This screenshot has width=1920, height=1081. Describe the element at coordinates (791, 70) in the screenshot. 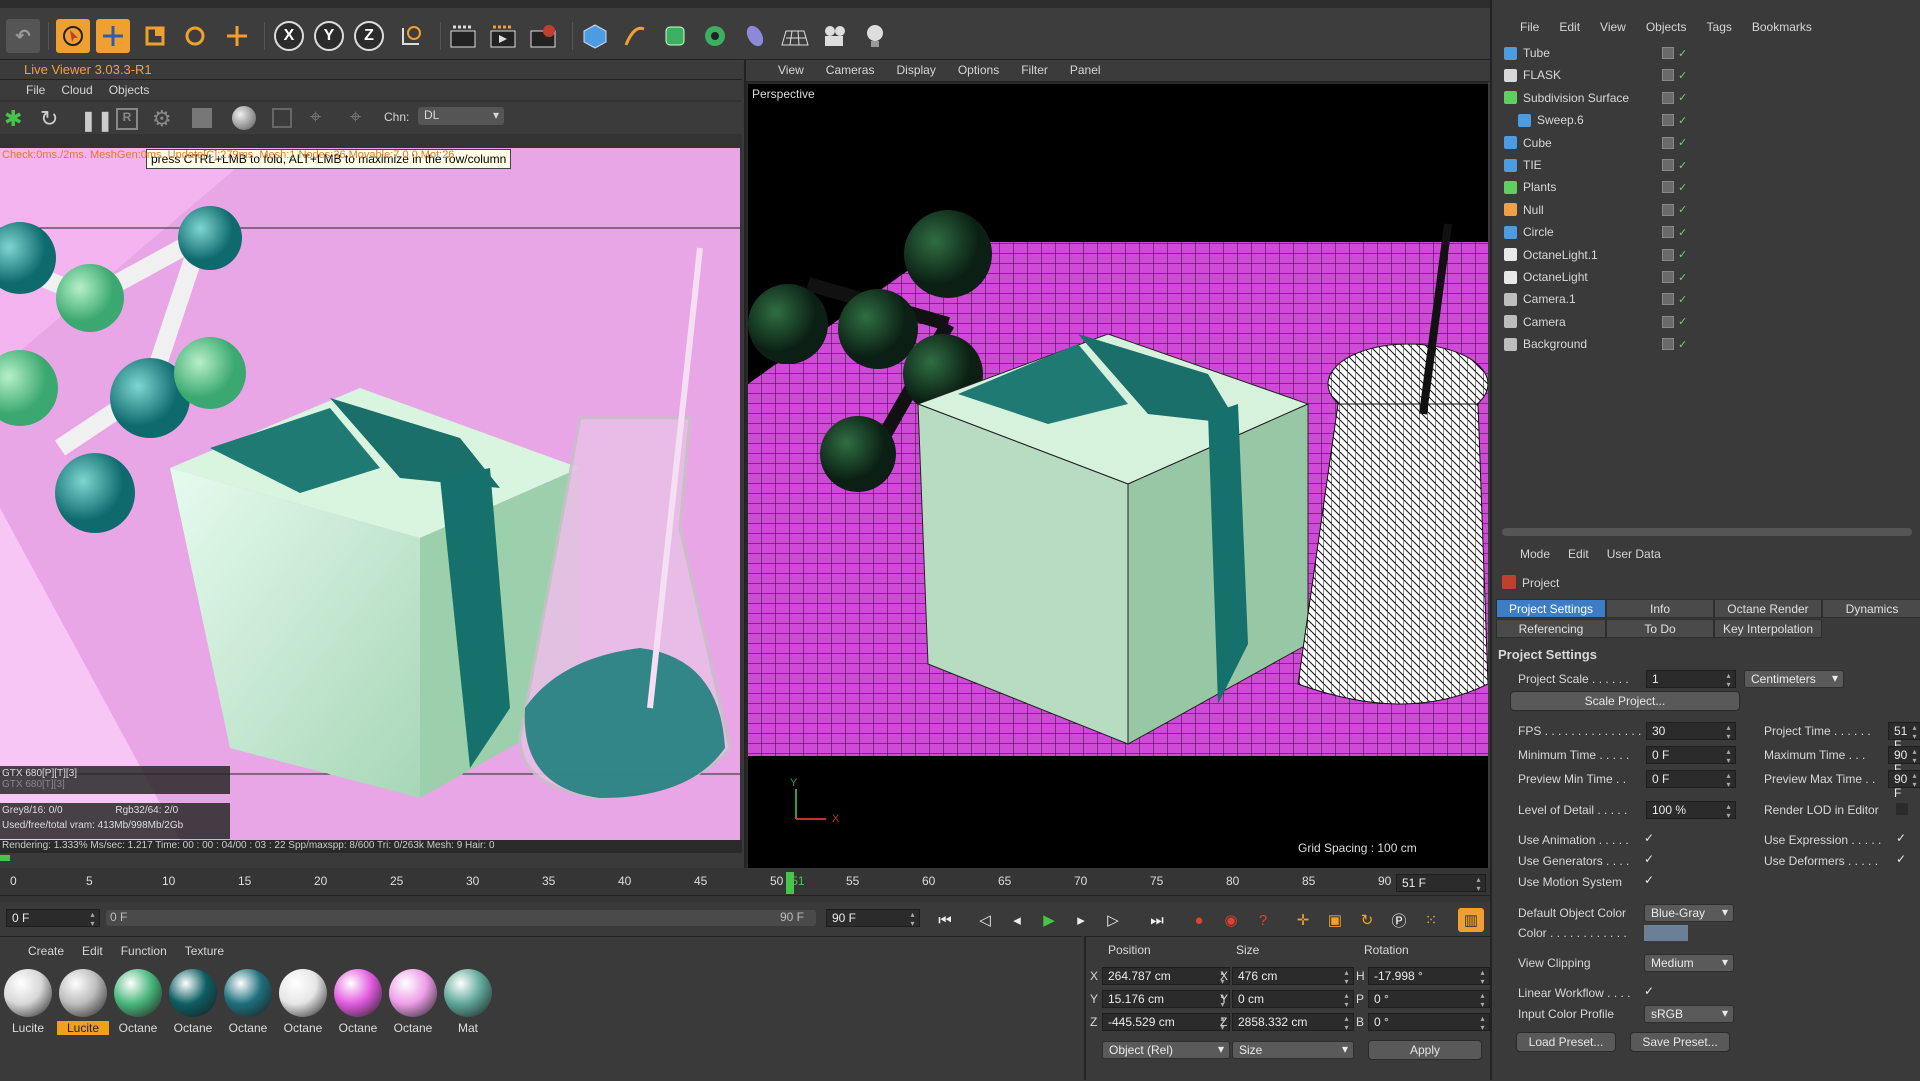

I see `vp-menu-view: View` at that location.